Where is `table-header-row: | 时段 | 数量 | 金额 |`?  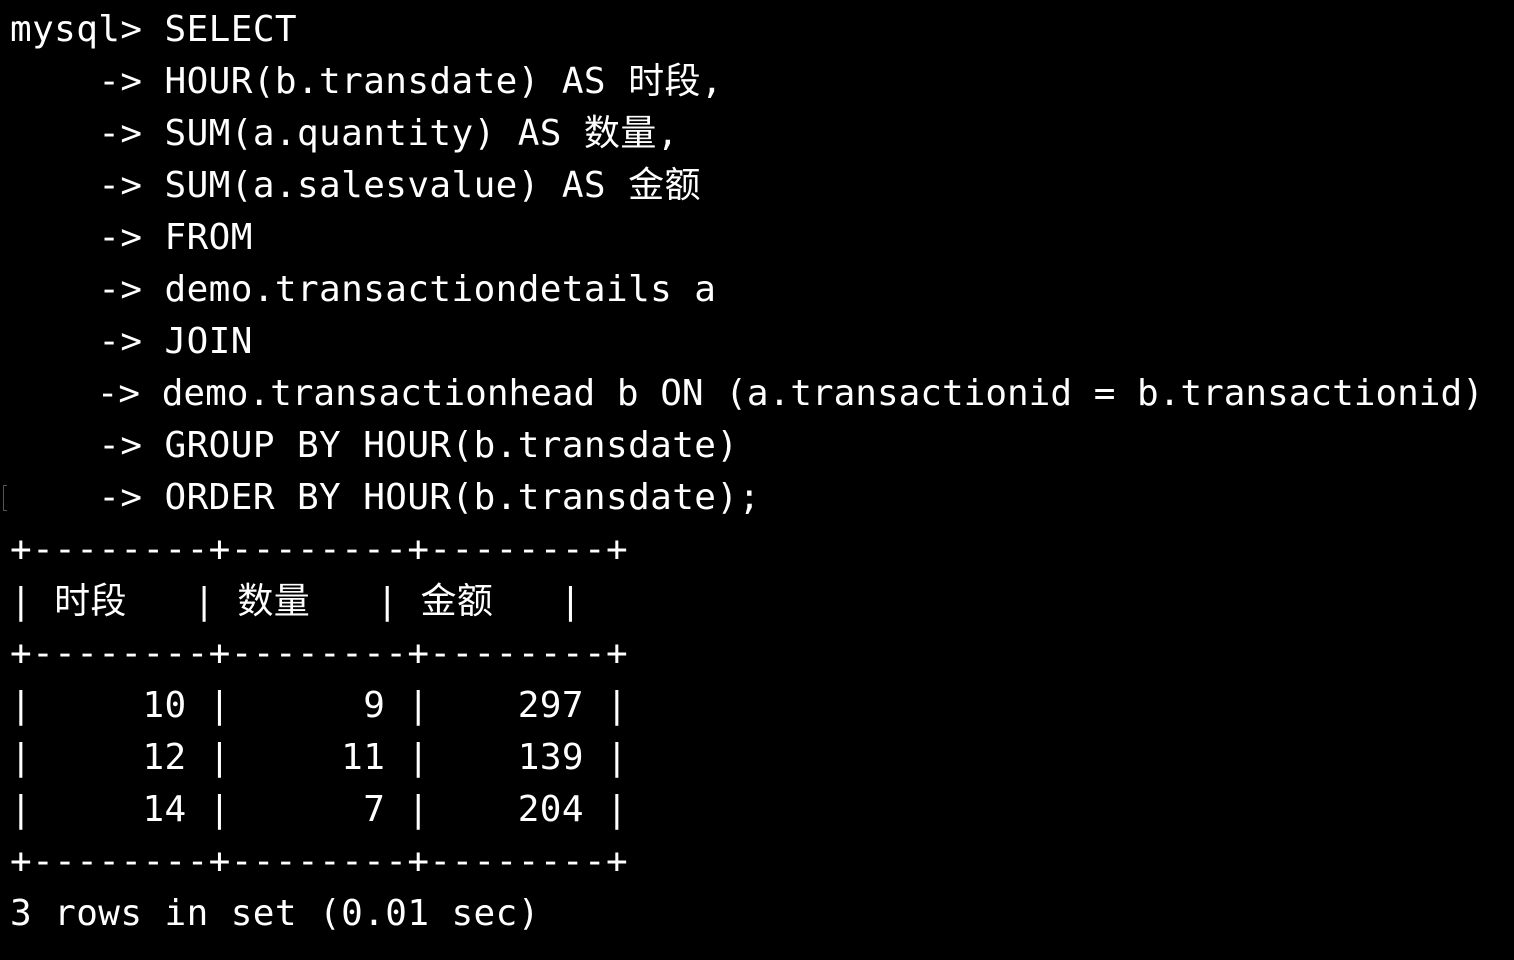
table-header-row: | 时段 | 数量 | 金额 | is located at coordinates (296, 601).